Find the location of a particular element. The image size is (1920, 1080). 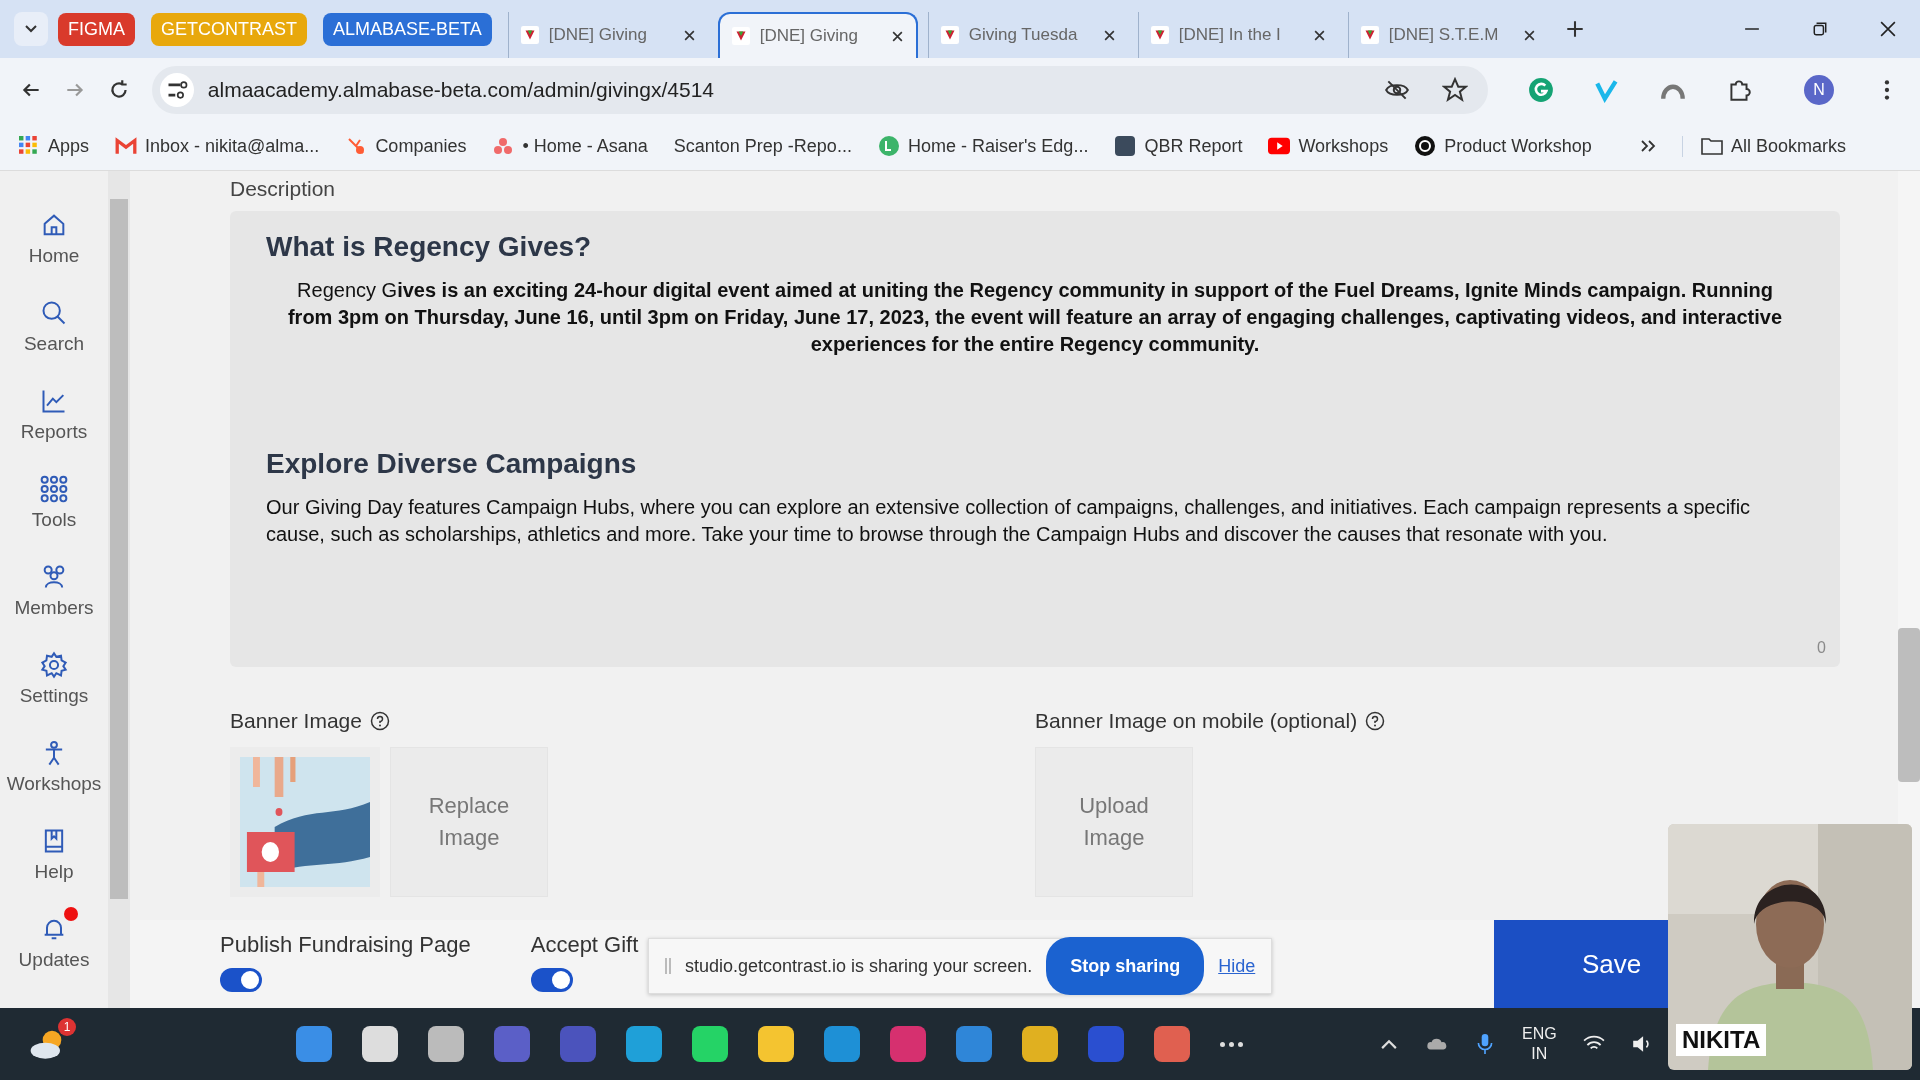

address-bar: almaacademy.almabase-beta.com/admin/givingx/4514 is located at coordinates (820, 90).